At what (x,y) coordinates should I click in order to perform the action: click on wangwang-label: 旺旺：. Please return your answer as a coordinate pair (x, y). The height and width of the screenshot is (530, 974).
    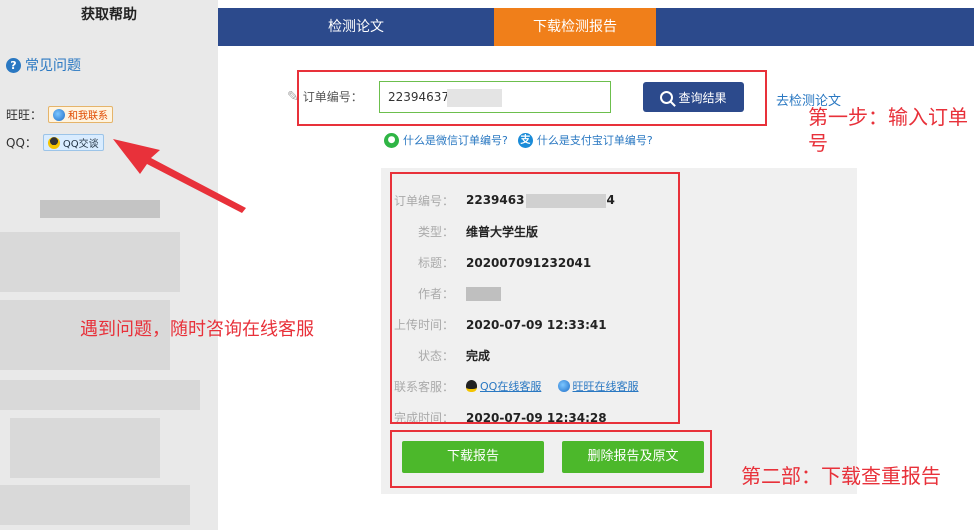
    Looking at the image, I should click on (24, 115).